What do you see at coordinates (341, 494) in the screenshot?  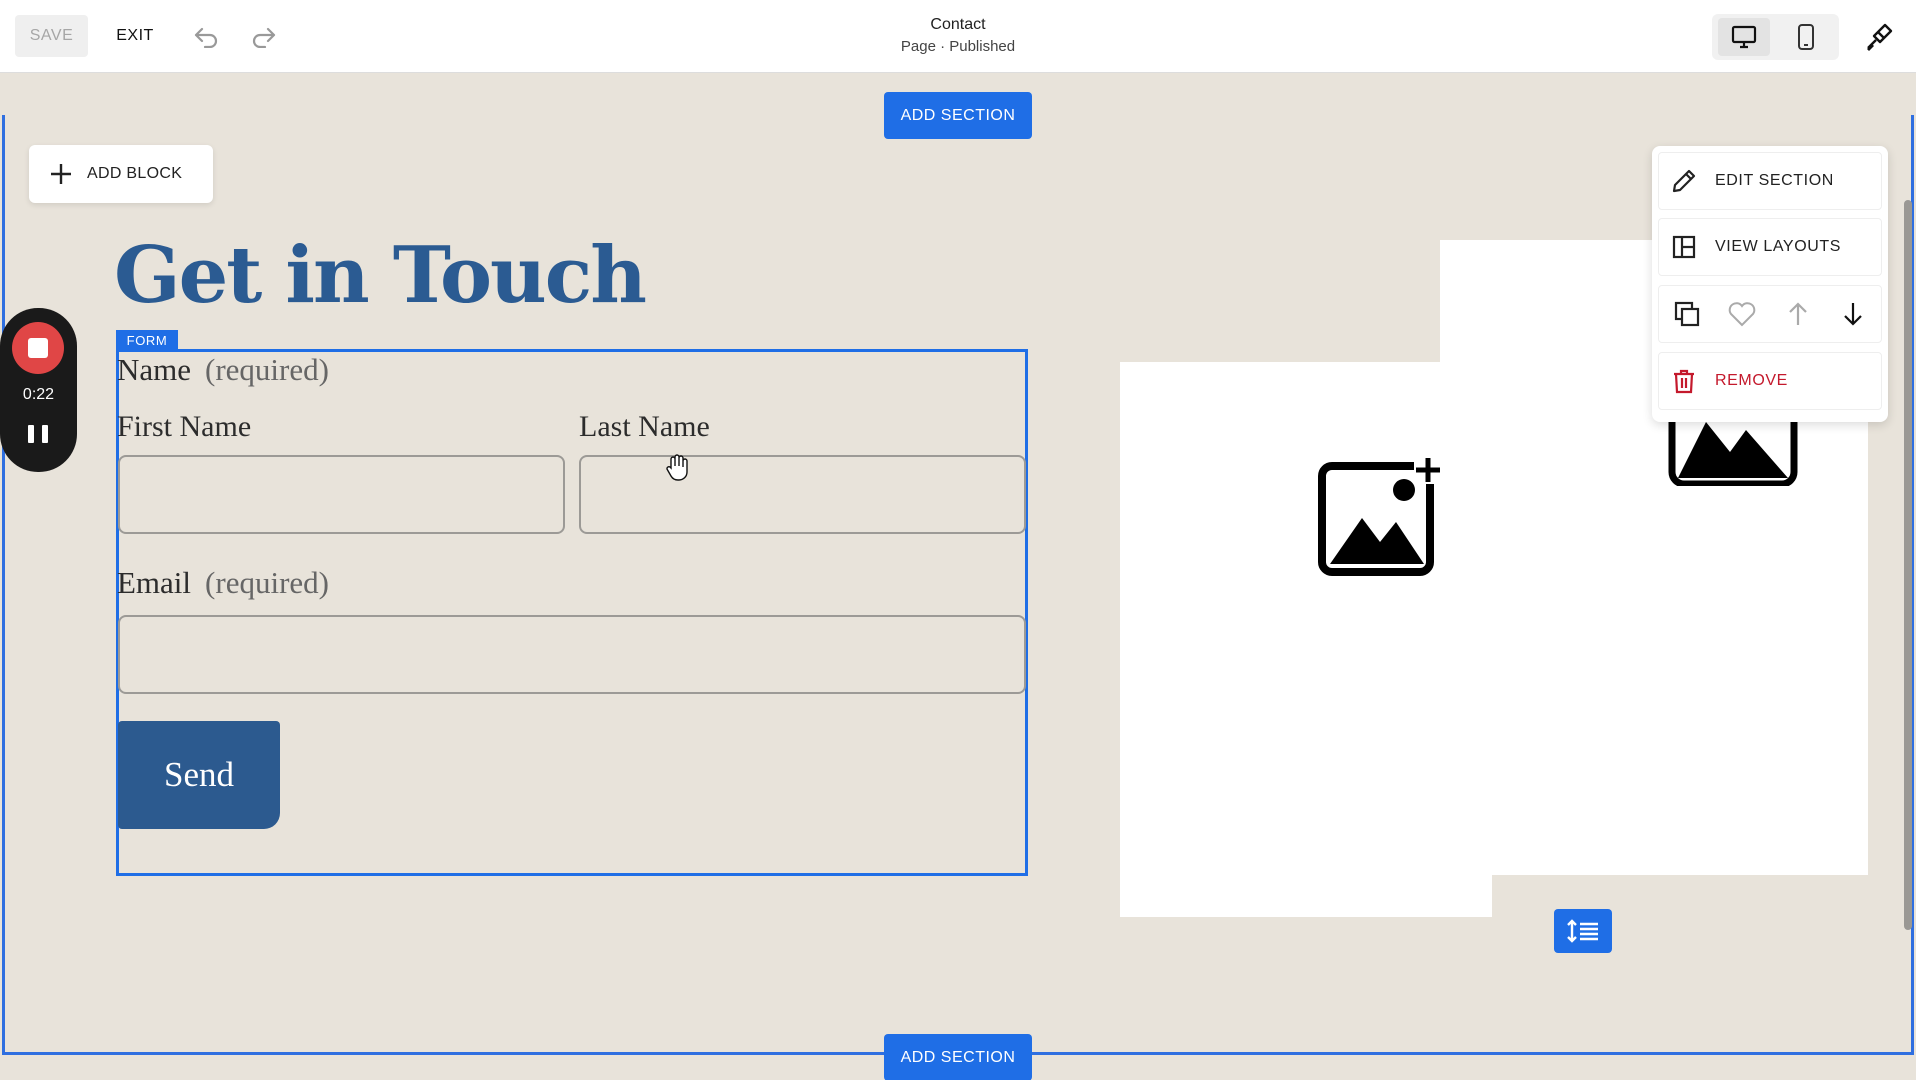 I see `first-name-field` at bounding box center [341, 494].